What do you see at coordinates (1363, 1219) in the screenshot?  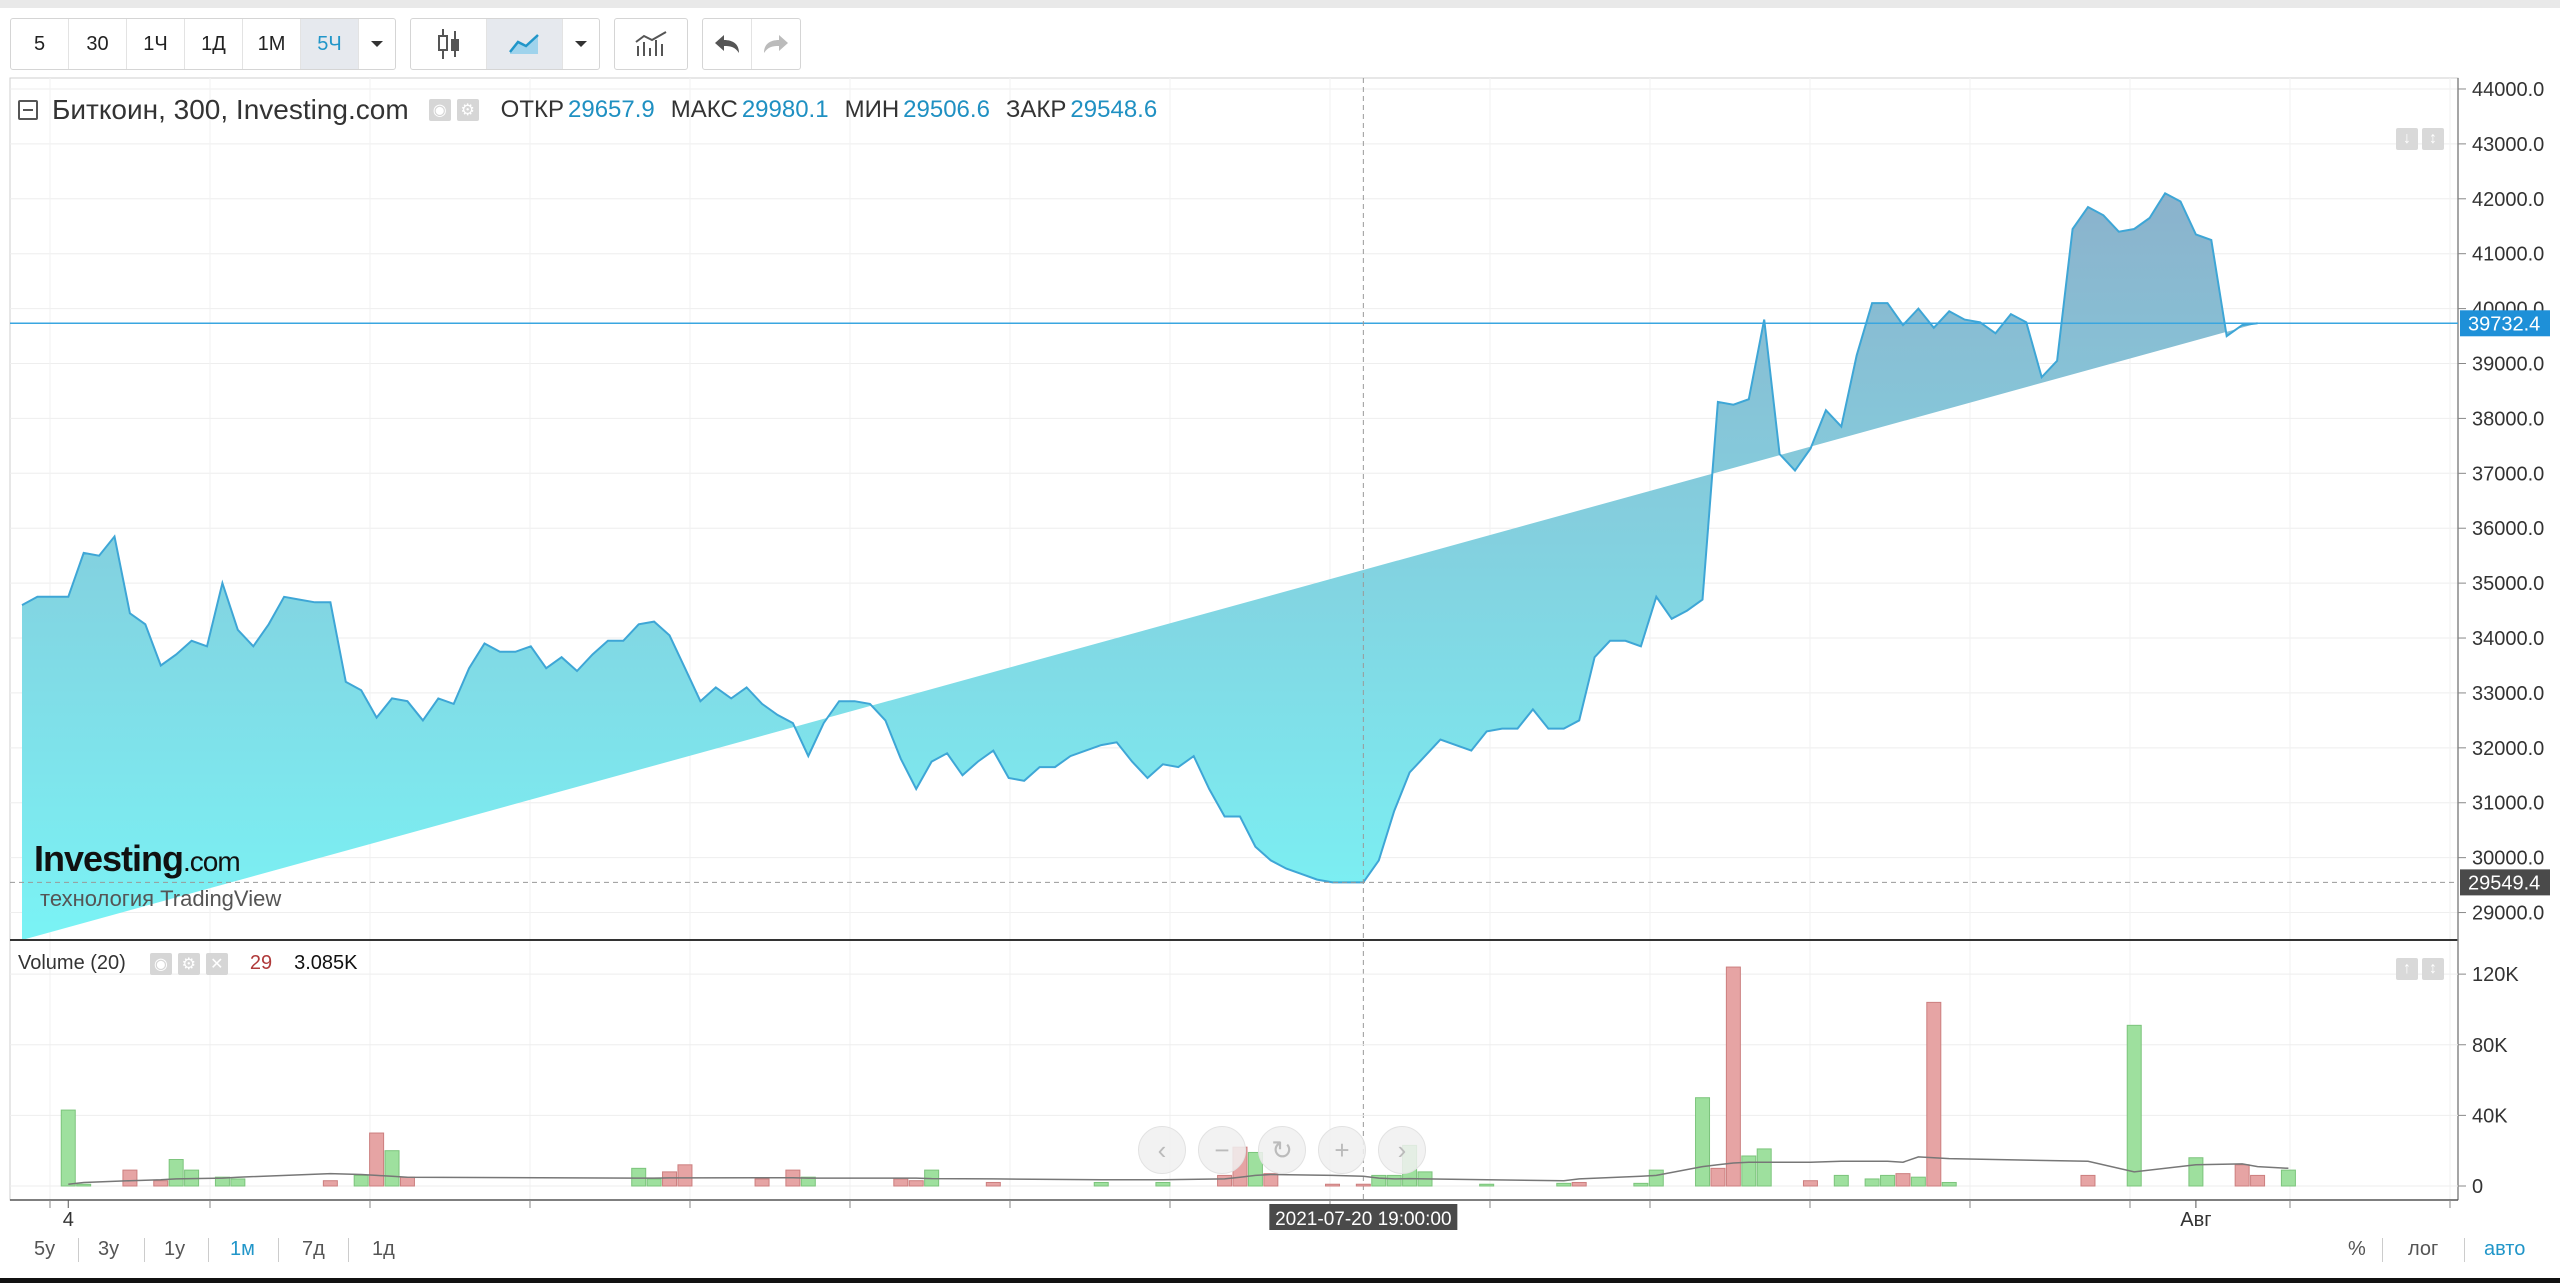 I see `crosshair-time-label: 2021-07-20 19:00:00` at bounding box center [1363, 1219].